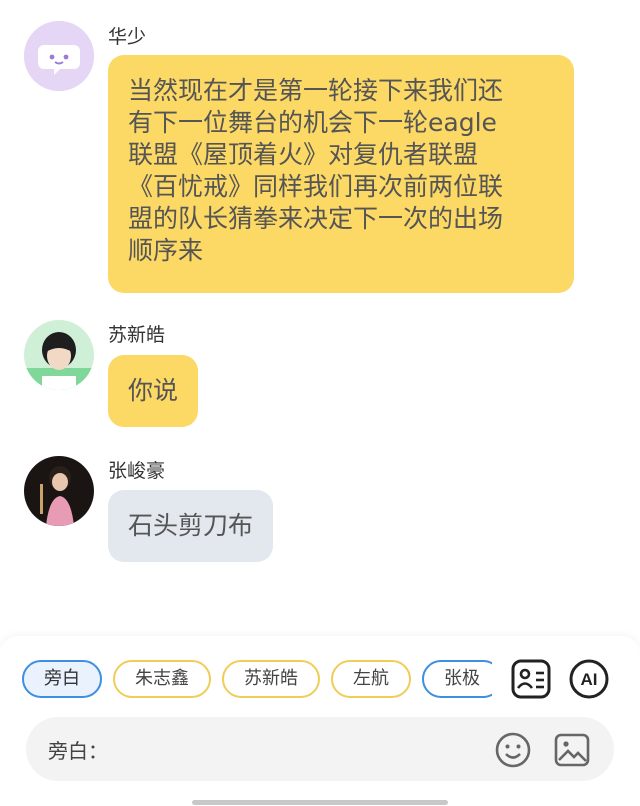  What do you see at coordinates (127, 37) in the screenshot?
I see `sender-name: 华少` at bounding box center [127, 37].